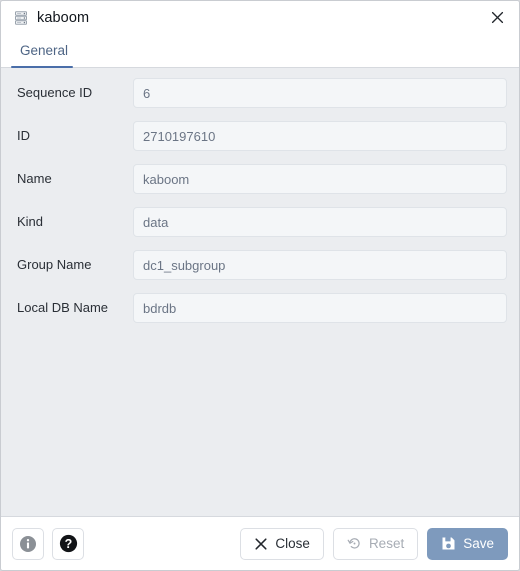  I want to click on dialog-footer: ? Close Reset Save, so click(260, 543).